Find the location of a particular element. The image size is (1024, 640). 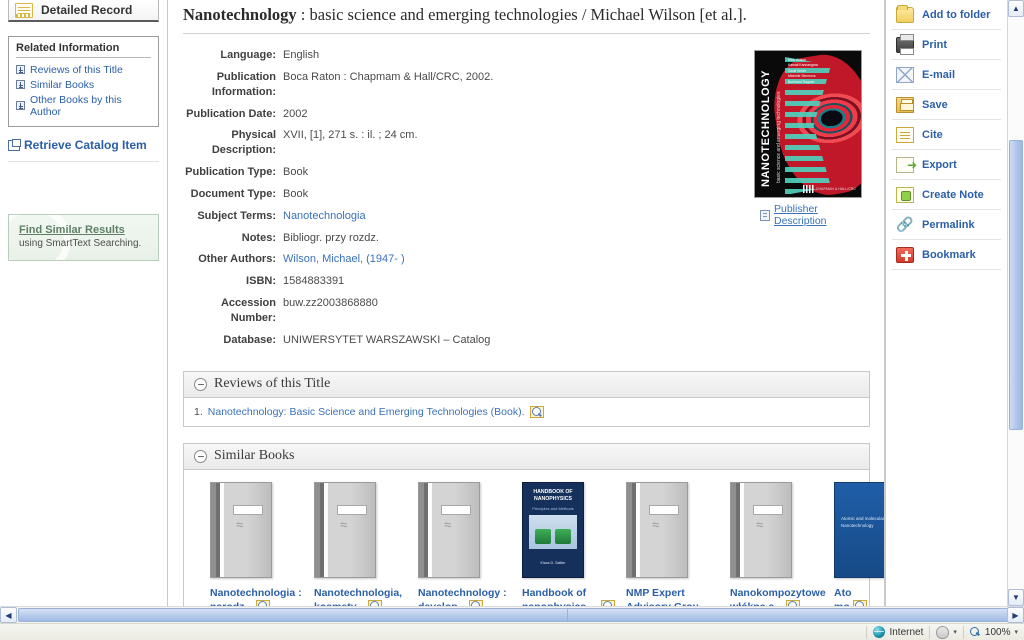

field-label: Notes: is located at coordinates (258, 237).